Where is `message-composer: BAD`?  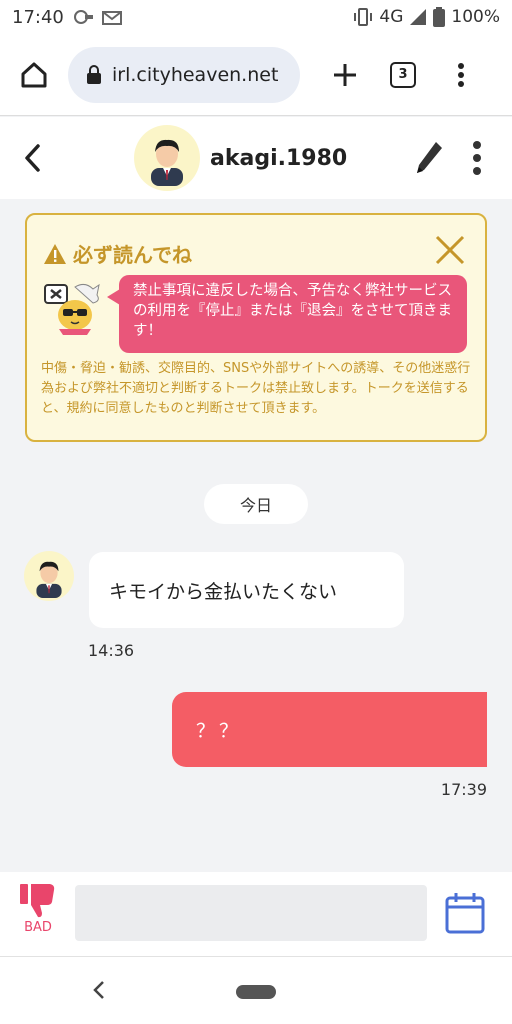 message-composer: BAD is located at coordinates (256, 914).